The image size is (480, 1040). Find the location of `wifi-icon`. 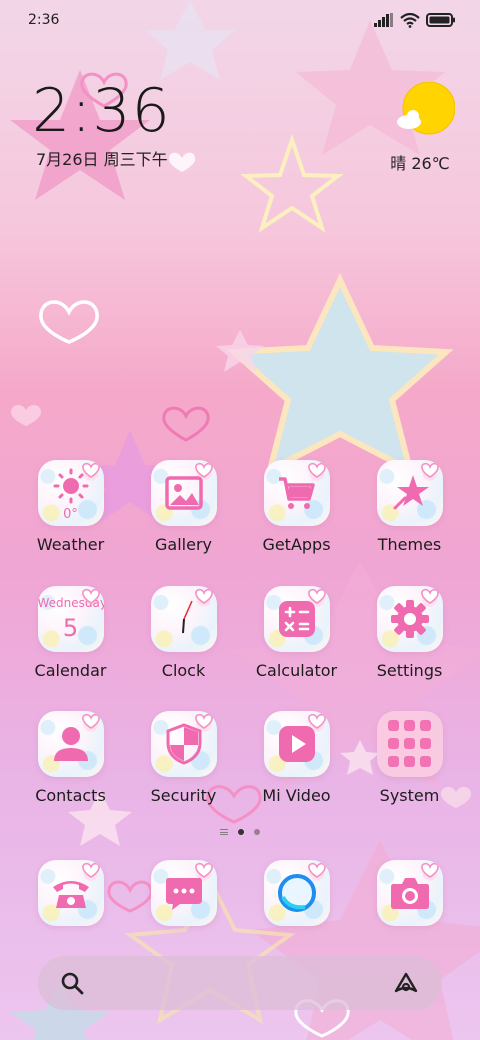

wifi-icon is located at coordinates (410, 20).